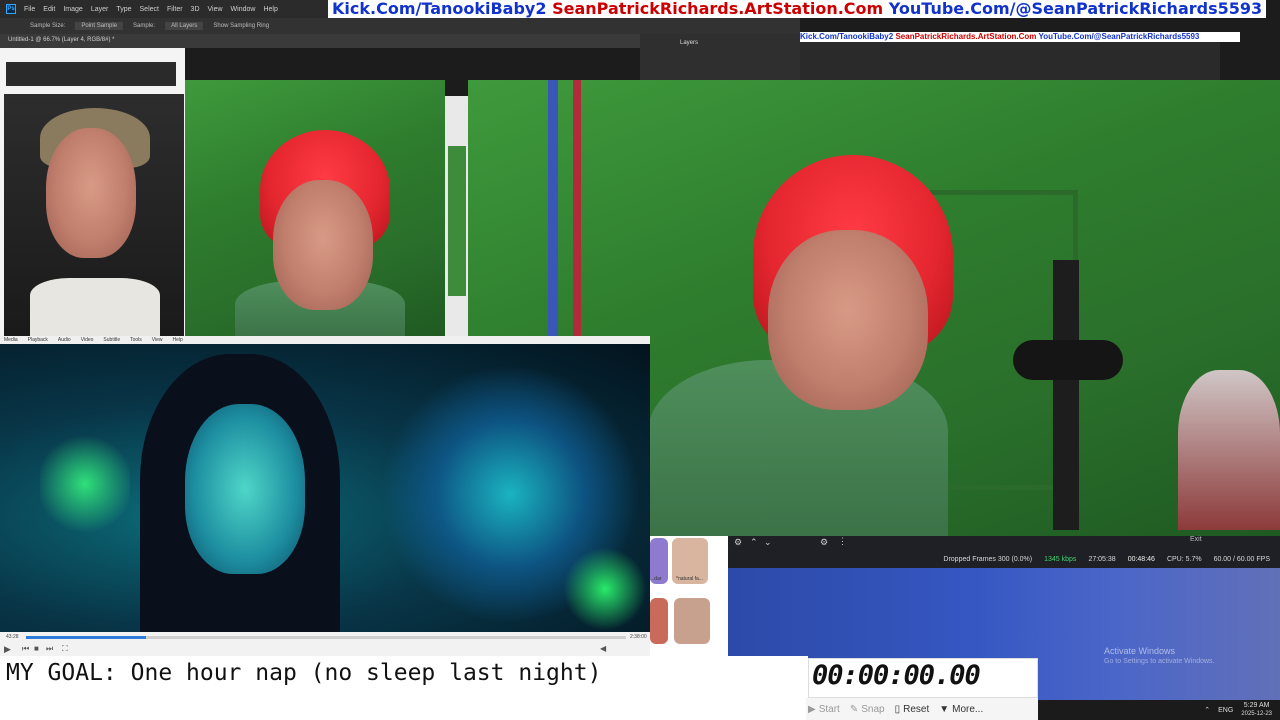  I want to click on chevron-up-icon: ⌃, so click(754, 542).